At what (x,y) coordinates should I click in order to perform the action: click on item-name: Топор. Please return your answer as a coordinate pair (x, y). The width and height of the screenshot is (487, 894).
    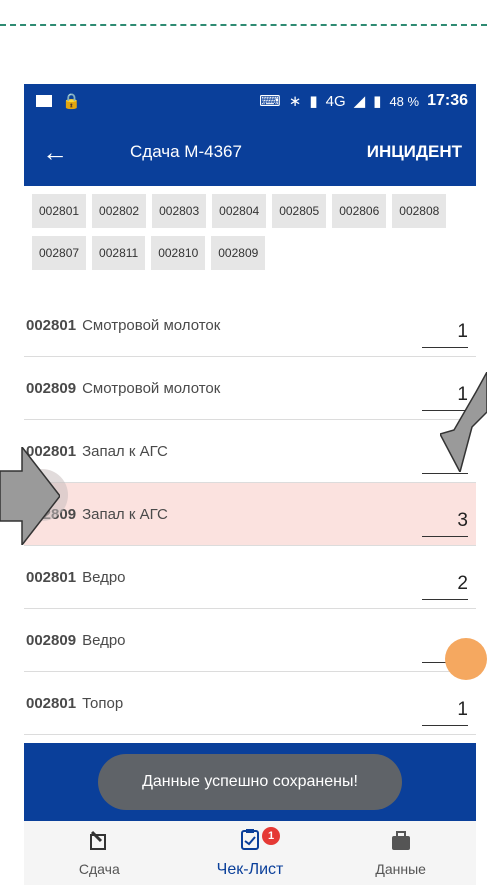
    Looking at the image, I should click on (103, 703).